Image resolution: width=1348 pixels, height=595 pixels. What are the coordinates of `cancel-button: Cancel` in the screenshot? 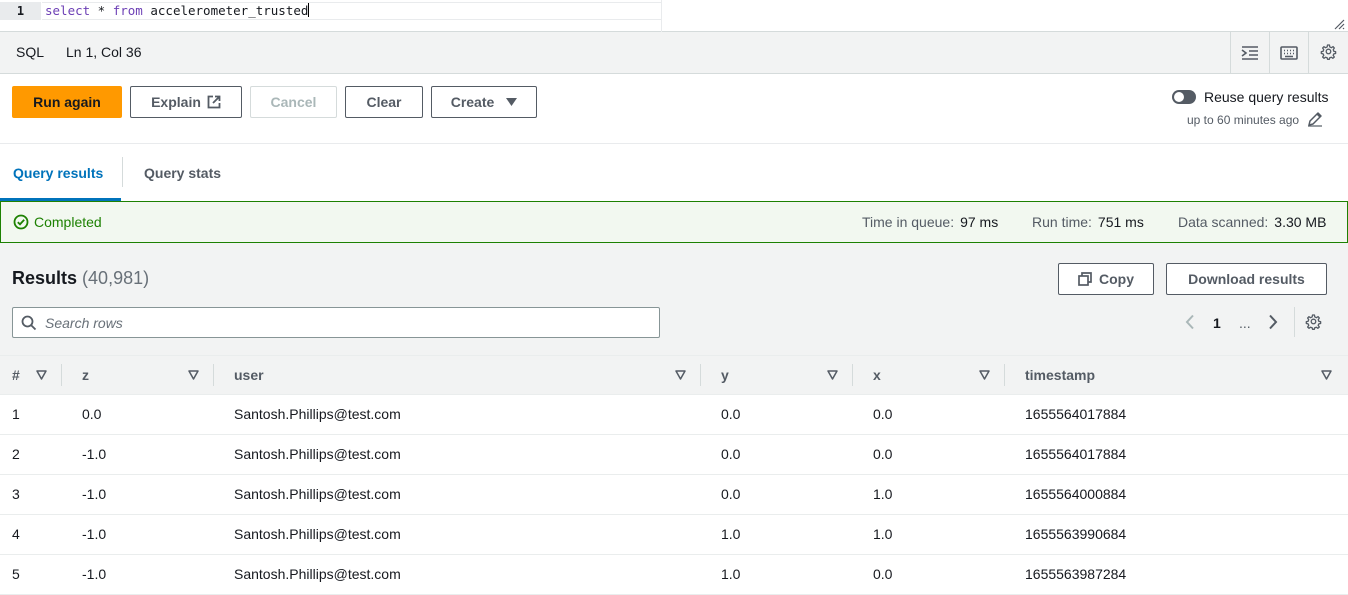 It's located at (293, 102).